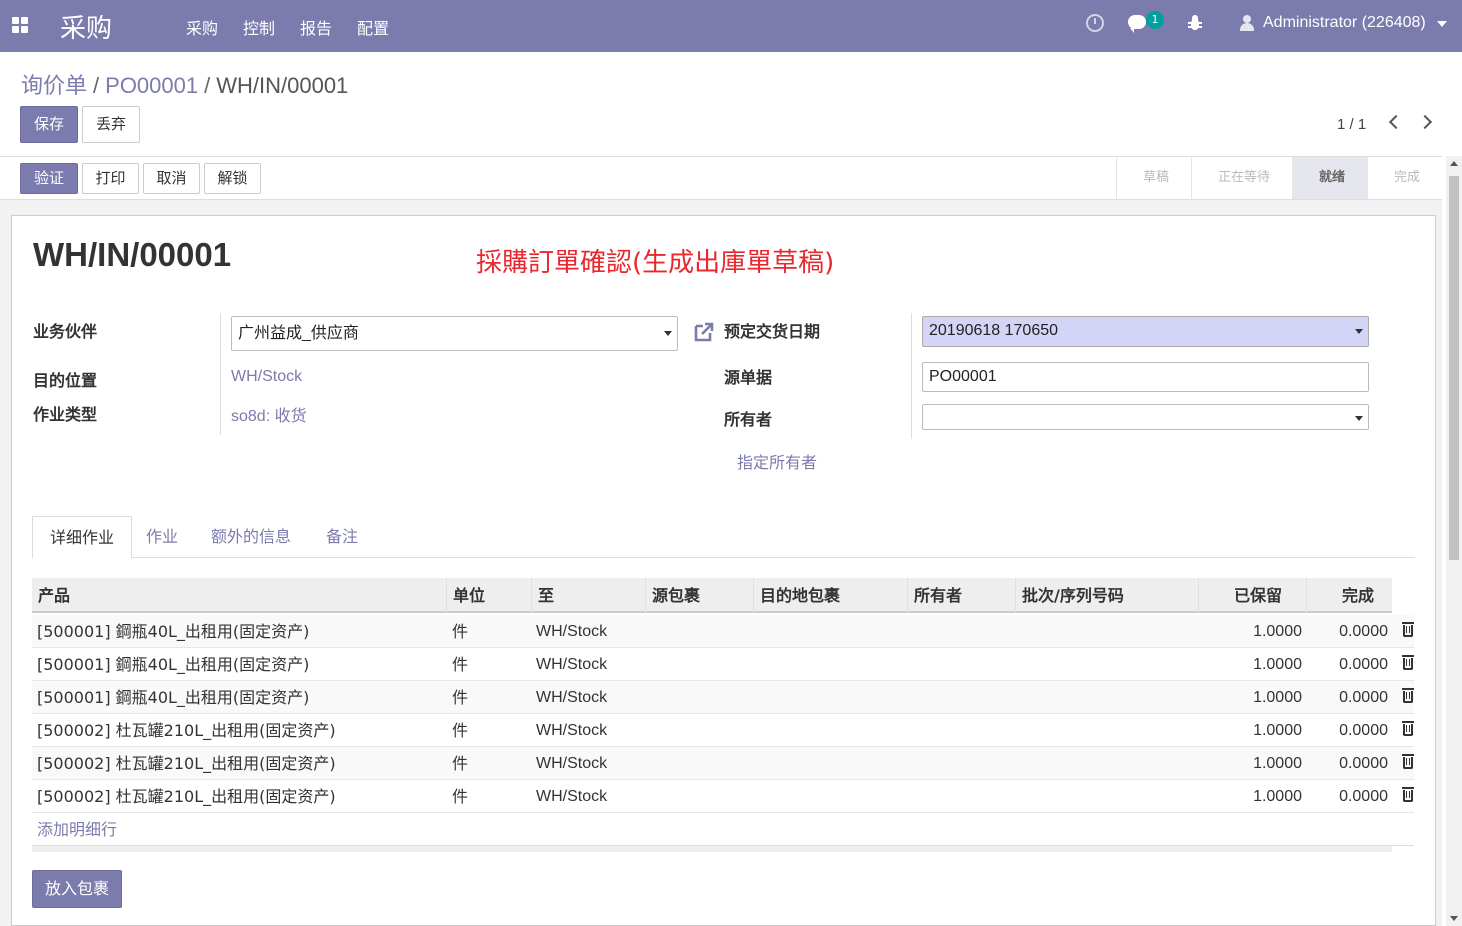 The width and height of the screenshot is (1462, 926). What do you see at coordinates (86, 29) in the screenshot?
I see `app-brand: 采购` at bounding box center [86, 29].